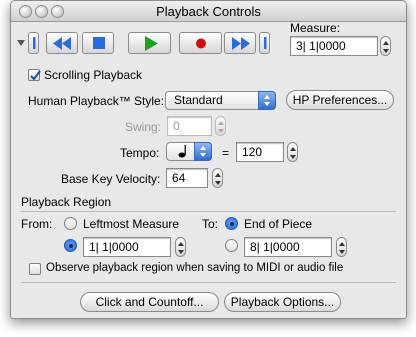 The height and width of the screenshot is (337, 416). What do you see at coordinates (180, 247) in the screenshot?
I see `from-measure-stepper` at bounding box center [180, 247].